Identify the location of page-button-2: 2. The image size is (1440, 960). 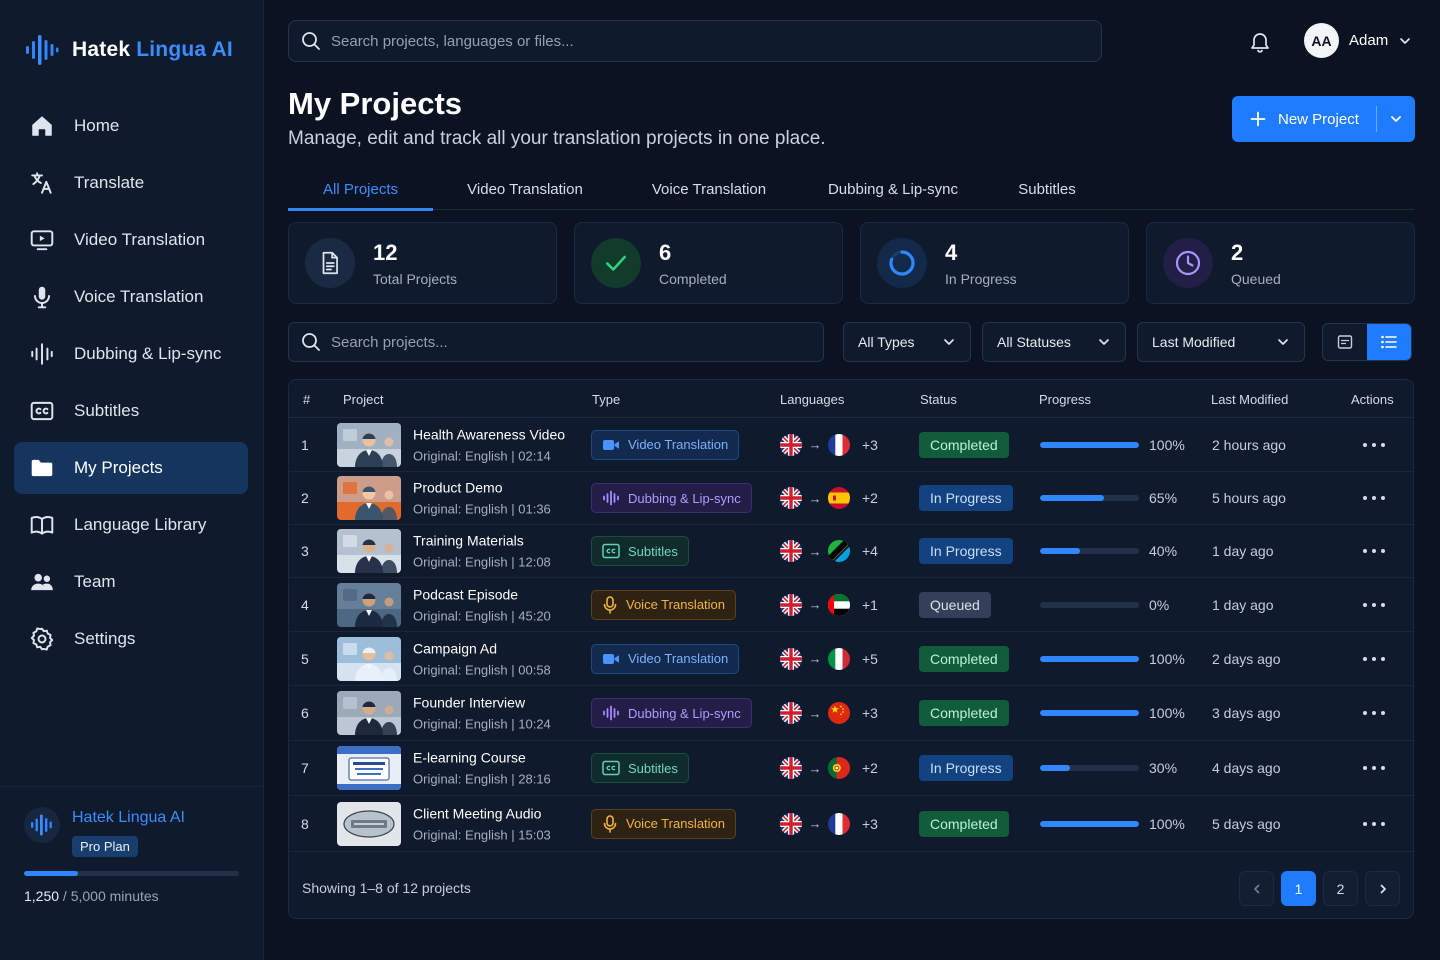
(1340, 888).